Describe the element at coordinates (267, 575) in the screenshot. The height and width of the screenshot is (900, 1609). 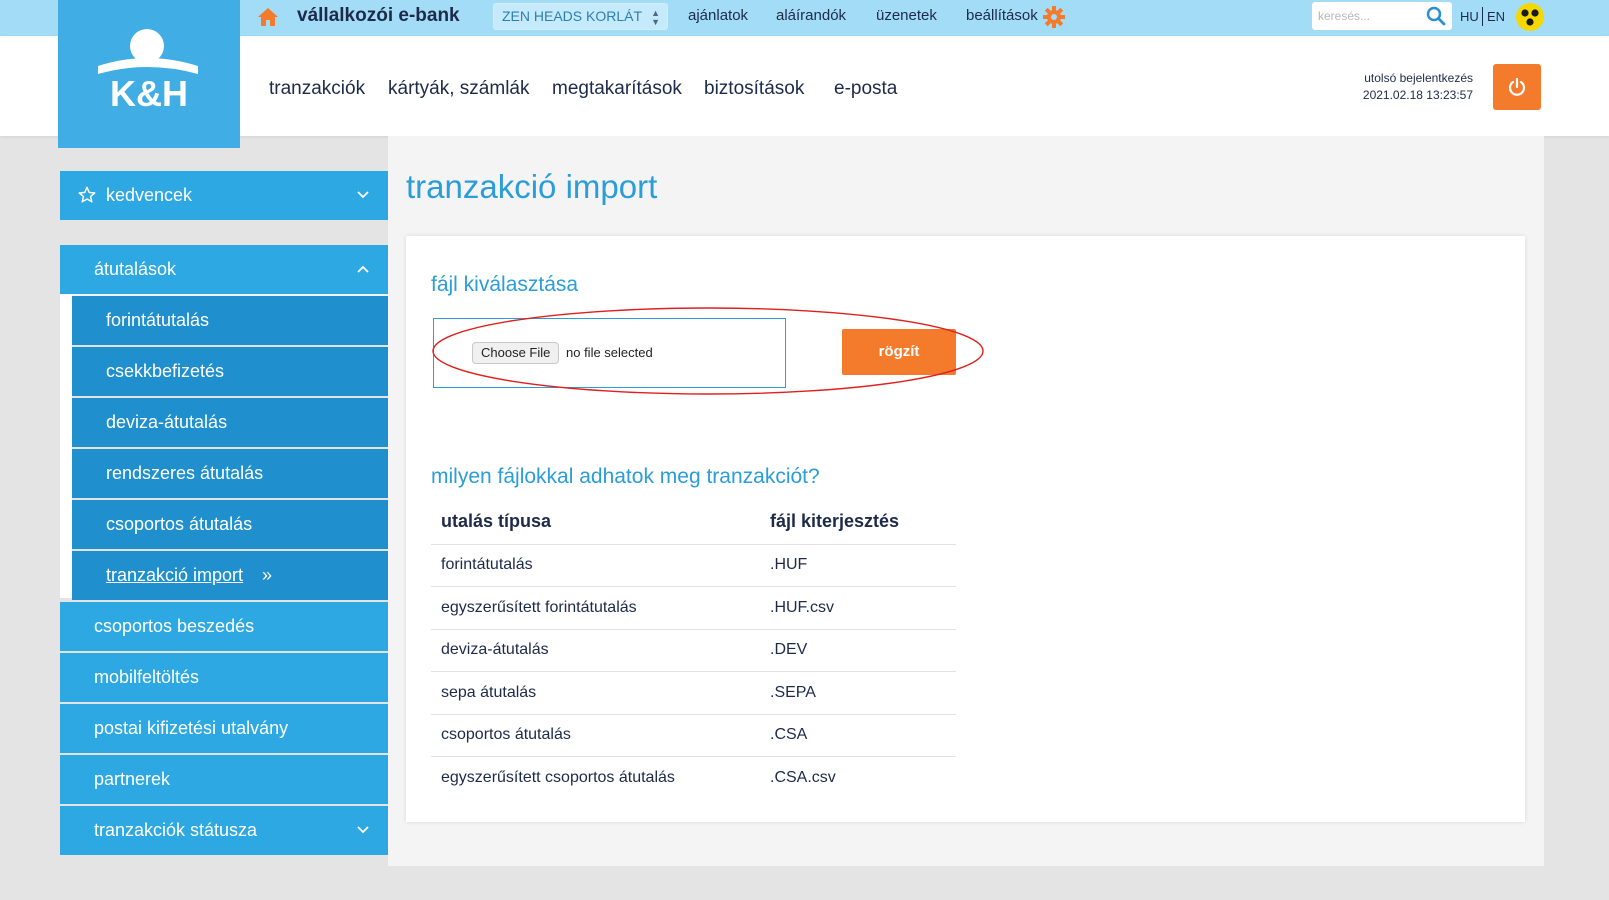
I see `double-chevron-right-icon: »` at that location.